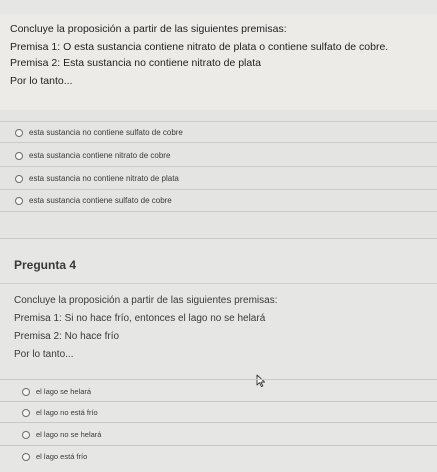 The height and width of the screenshot is (472, 437). I want to click on option-label: el lago está frío, so click(62, 456).